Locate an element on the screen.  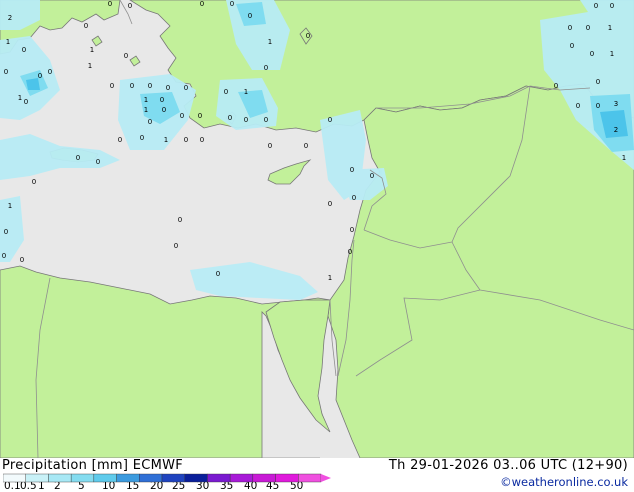
precip-value-label: 3 is located at coordinates (616, 104).